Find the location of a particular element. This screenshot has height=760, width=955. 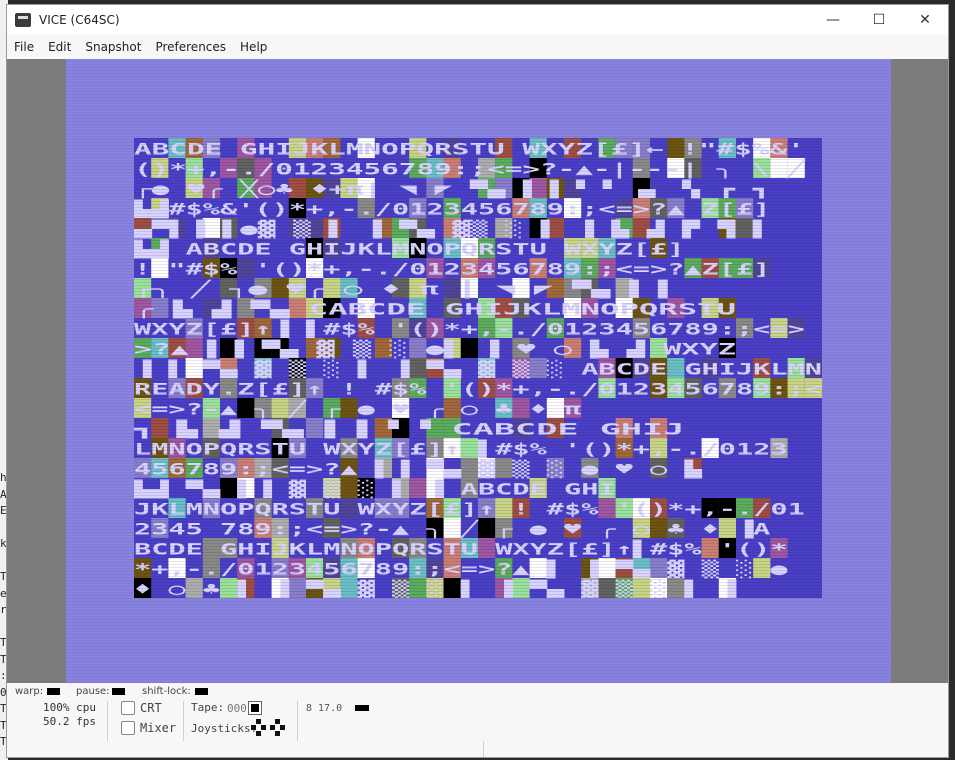

pause-indicator is located at coordinates (118, 691).